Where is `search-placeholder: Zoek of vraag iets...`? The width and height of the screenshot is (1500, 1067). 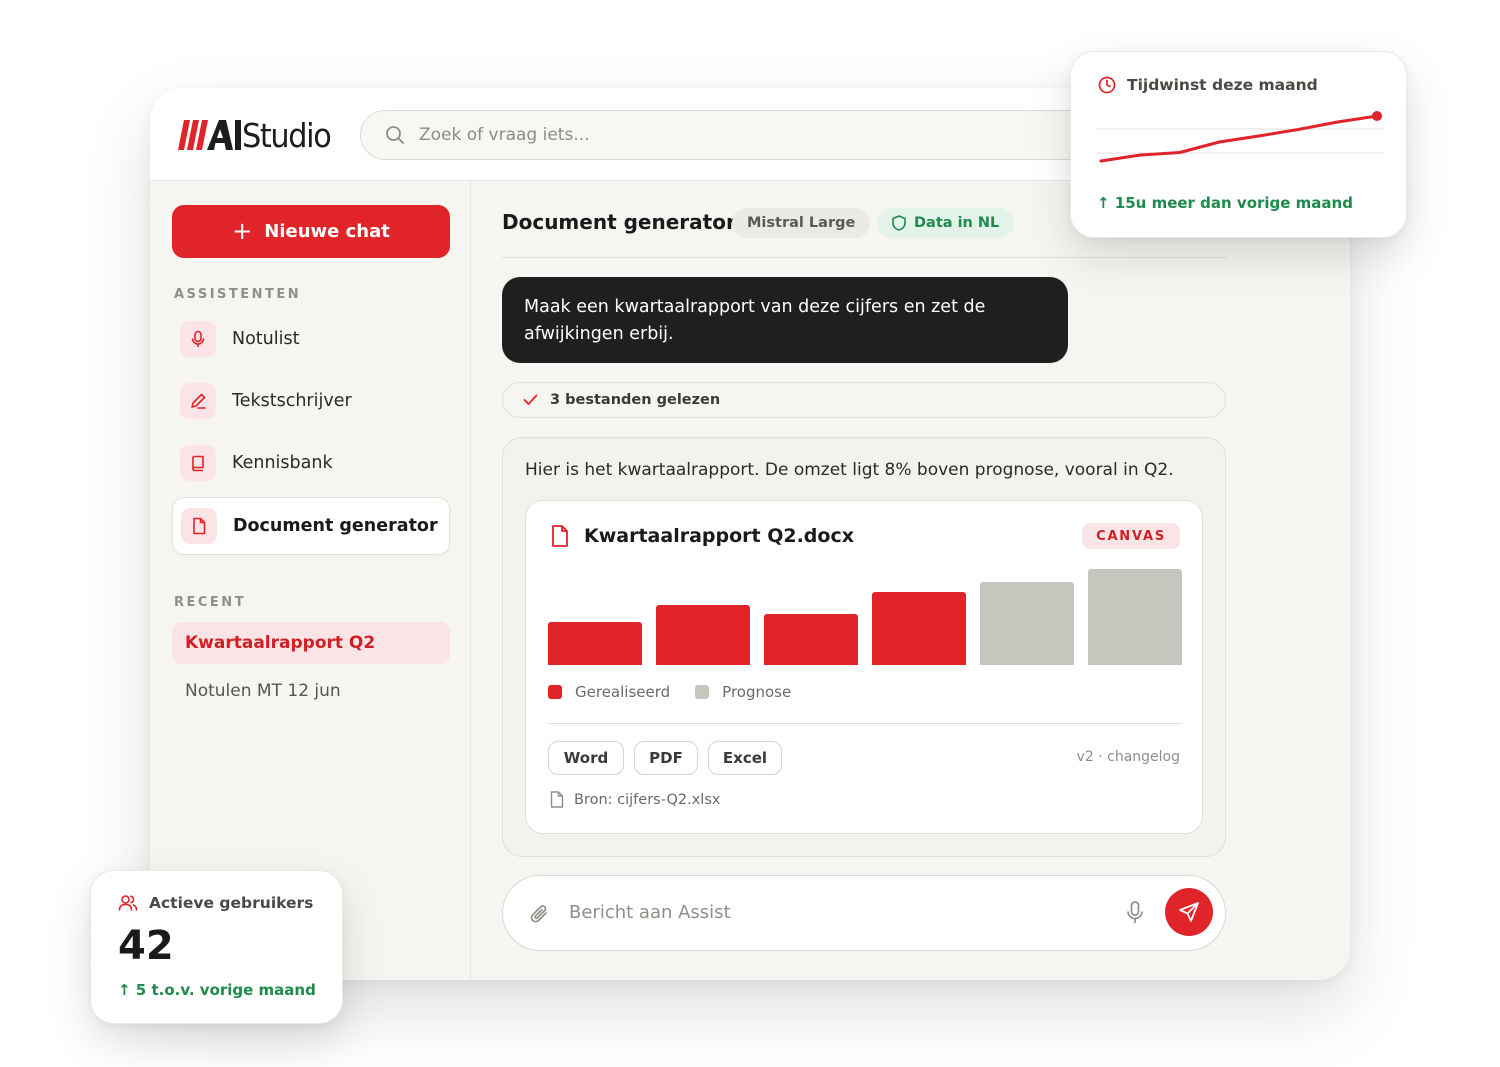 search-placeholder: Zoek of vraag iets... is located at coordinates (504, 135).